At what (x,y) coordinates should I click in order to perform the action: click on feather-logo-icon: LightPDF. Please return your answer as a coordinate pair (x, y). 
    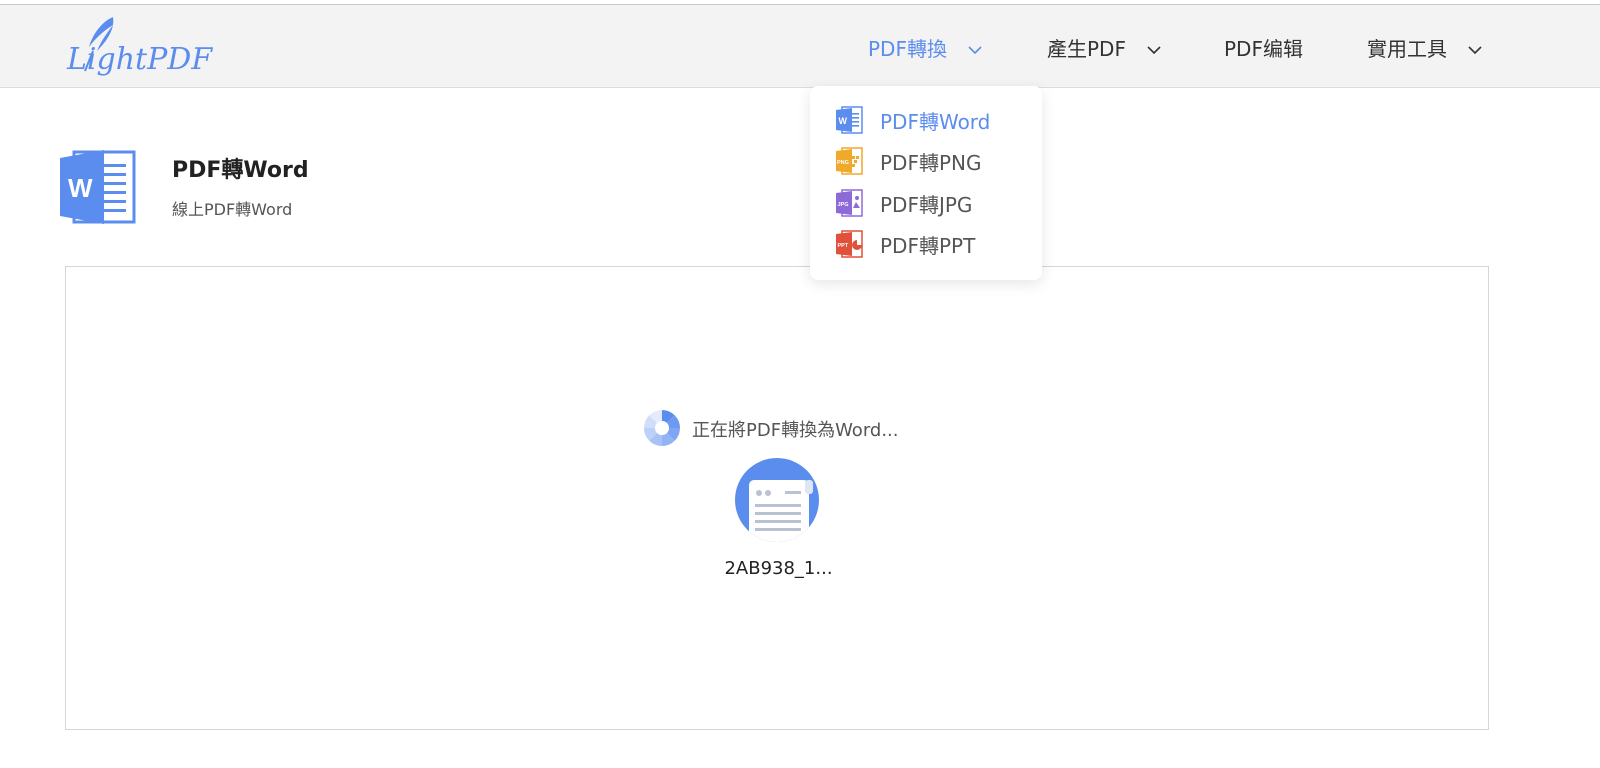
    Looking at the image, I should click on (139, 47).